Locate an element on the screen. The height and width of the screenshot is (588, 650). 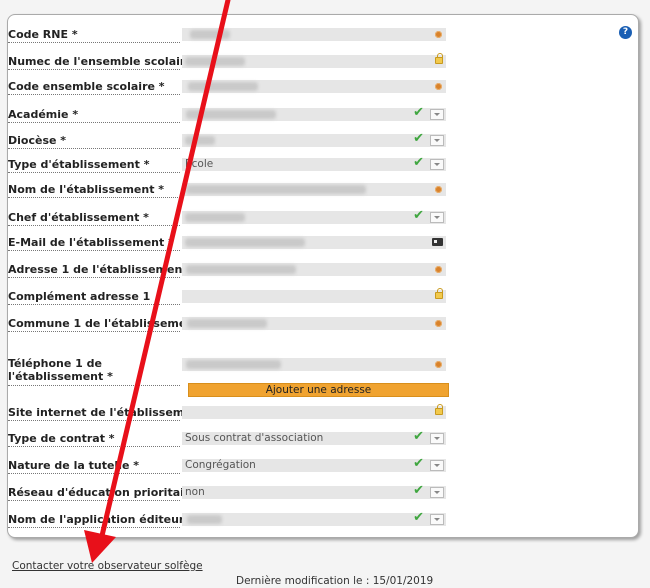
field-label: Nature de la tutelle * is located at coordinates (74, 465).